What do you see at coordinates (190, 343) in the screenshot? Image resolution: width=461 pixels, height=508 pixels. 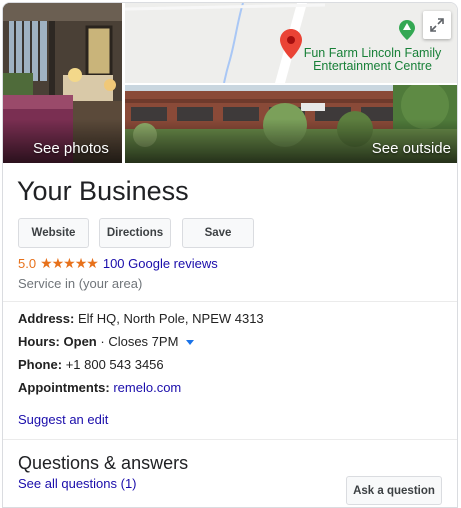 I see `hours-caret-icon` at bounding box center [190, 343].